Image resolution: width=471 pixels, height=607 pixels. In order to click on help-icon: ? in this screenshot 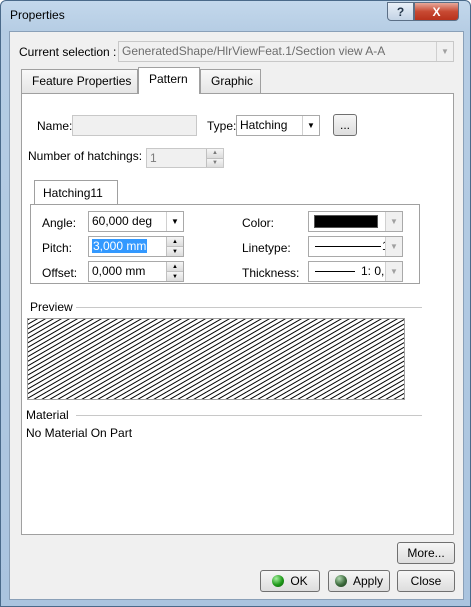, I will do `click(400, 11)`.